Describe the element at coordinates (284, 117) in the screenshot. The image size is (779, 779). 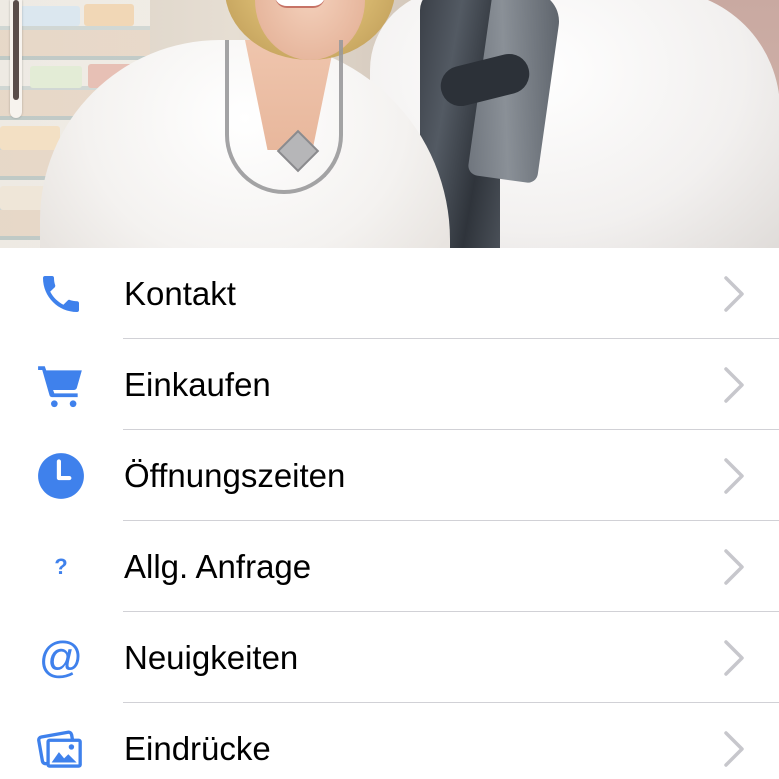
I see `necklace` at that location.